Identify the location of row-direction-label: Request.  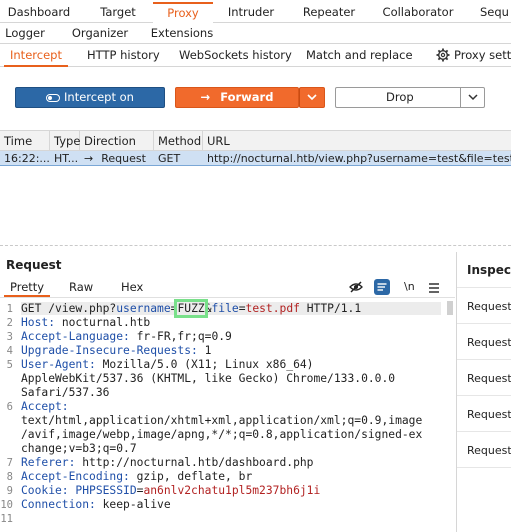
(123, 158).